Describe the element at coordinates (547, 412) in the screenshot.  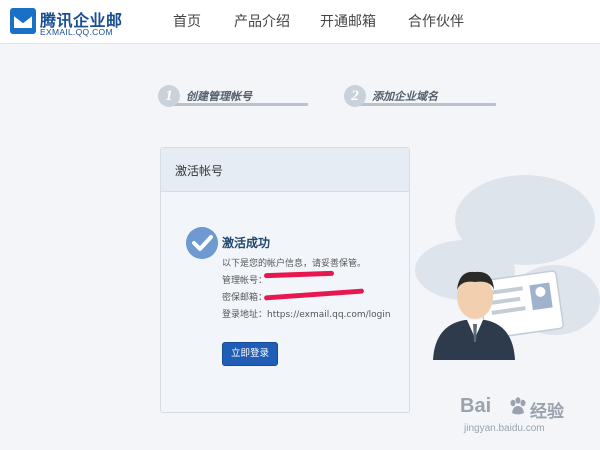
I see `watermark-jingyan: 经验` at that location.